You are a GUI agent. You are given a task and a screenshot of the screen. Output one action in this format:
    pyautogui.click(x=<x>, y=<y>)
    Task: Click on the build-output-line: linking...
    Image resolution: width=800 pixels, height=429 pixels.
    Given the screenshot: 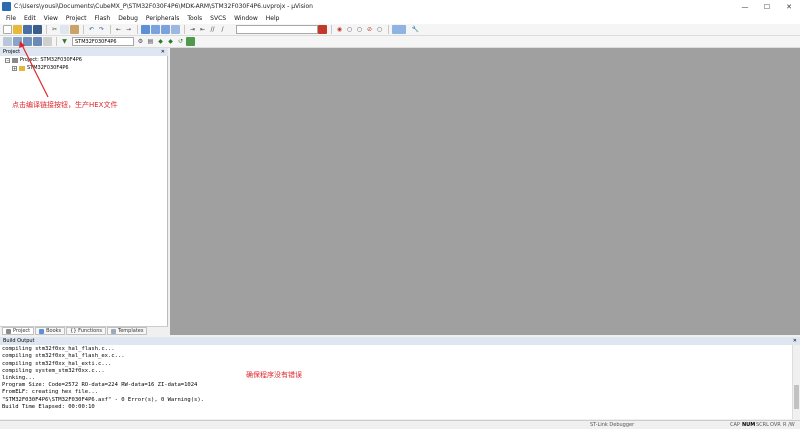 What is the action you would take?
    pyautogui.click(x=19, y=378)
    